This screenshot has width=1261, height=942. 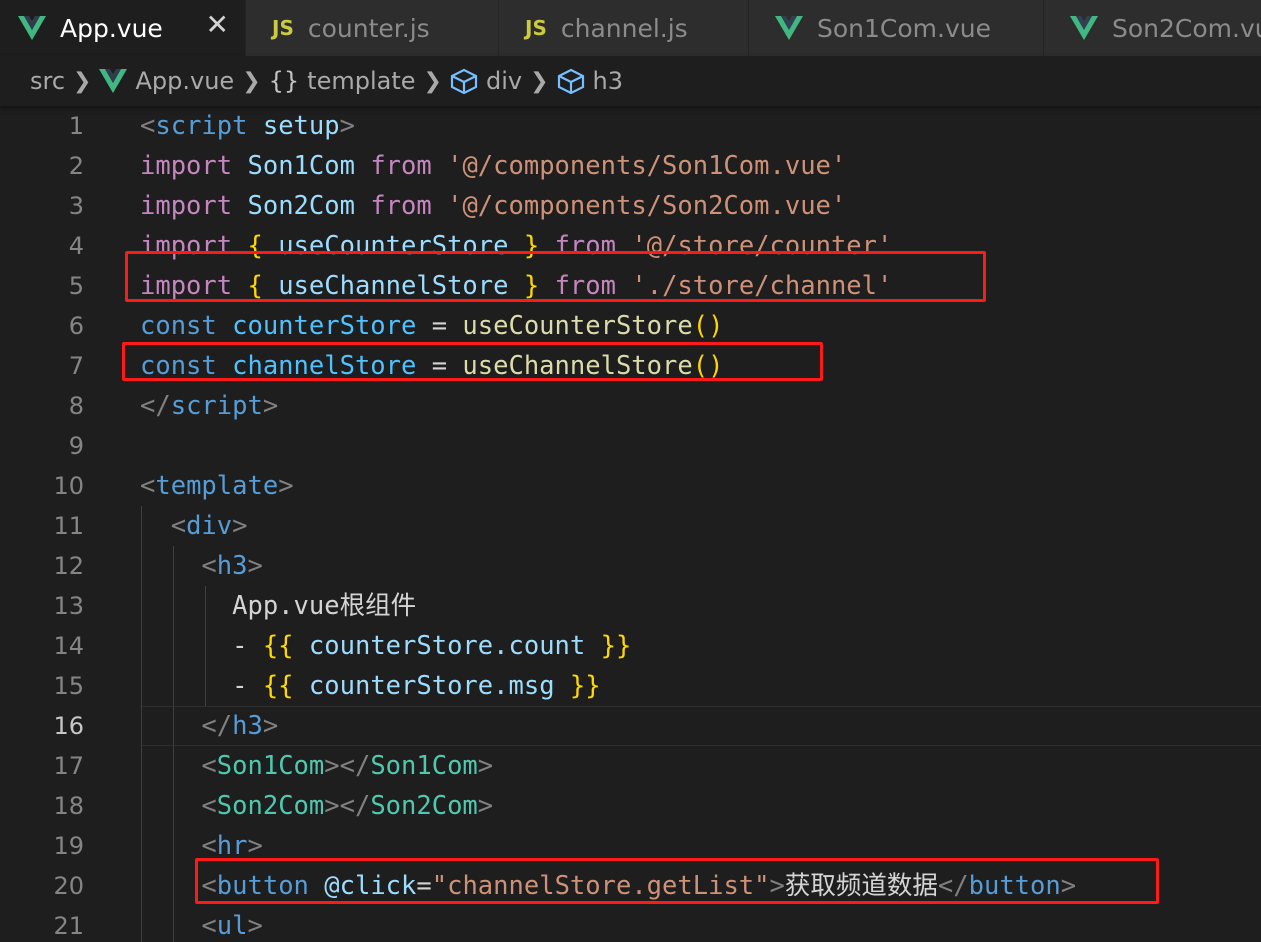 What do you see at coordinates (76, 126) in the screenshot?
I see `line-number: 1` at bounding box center [76, 126].